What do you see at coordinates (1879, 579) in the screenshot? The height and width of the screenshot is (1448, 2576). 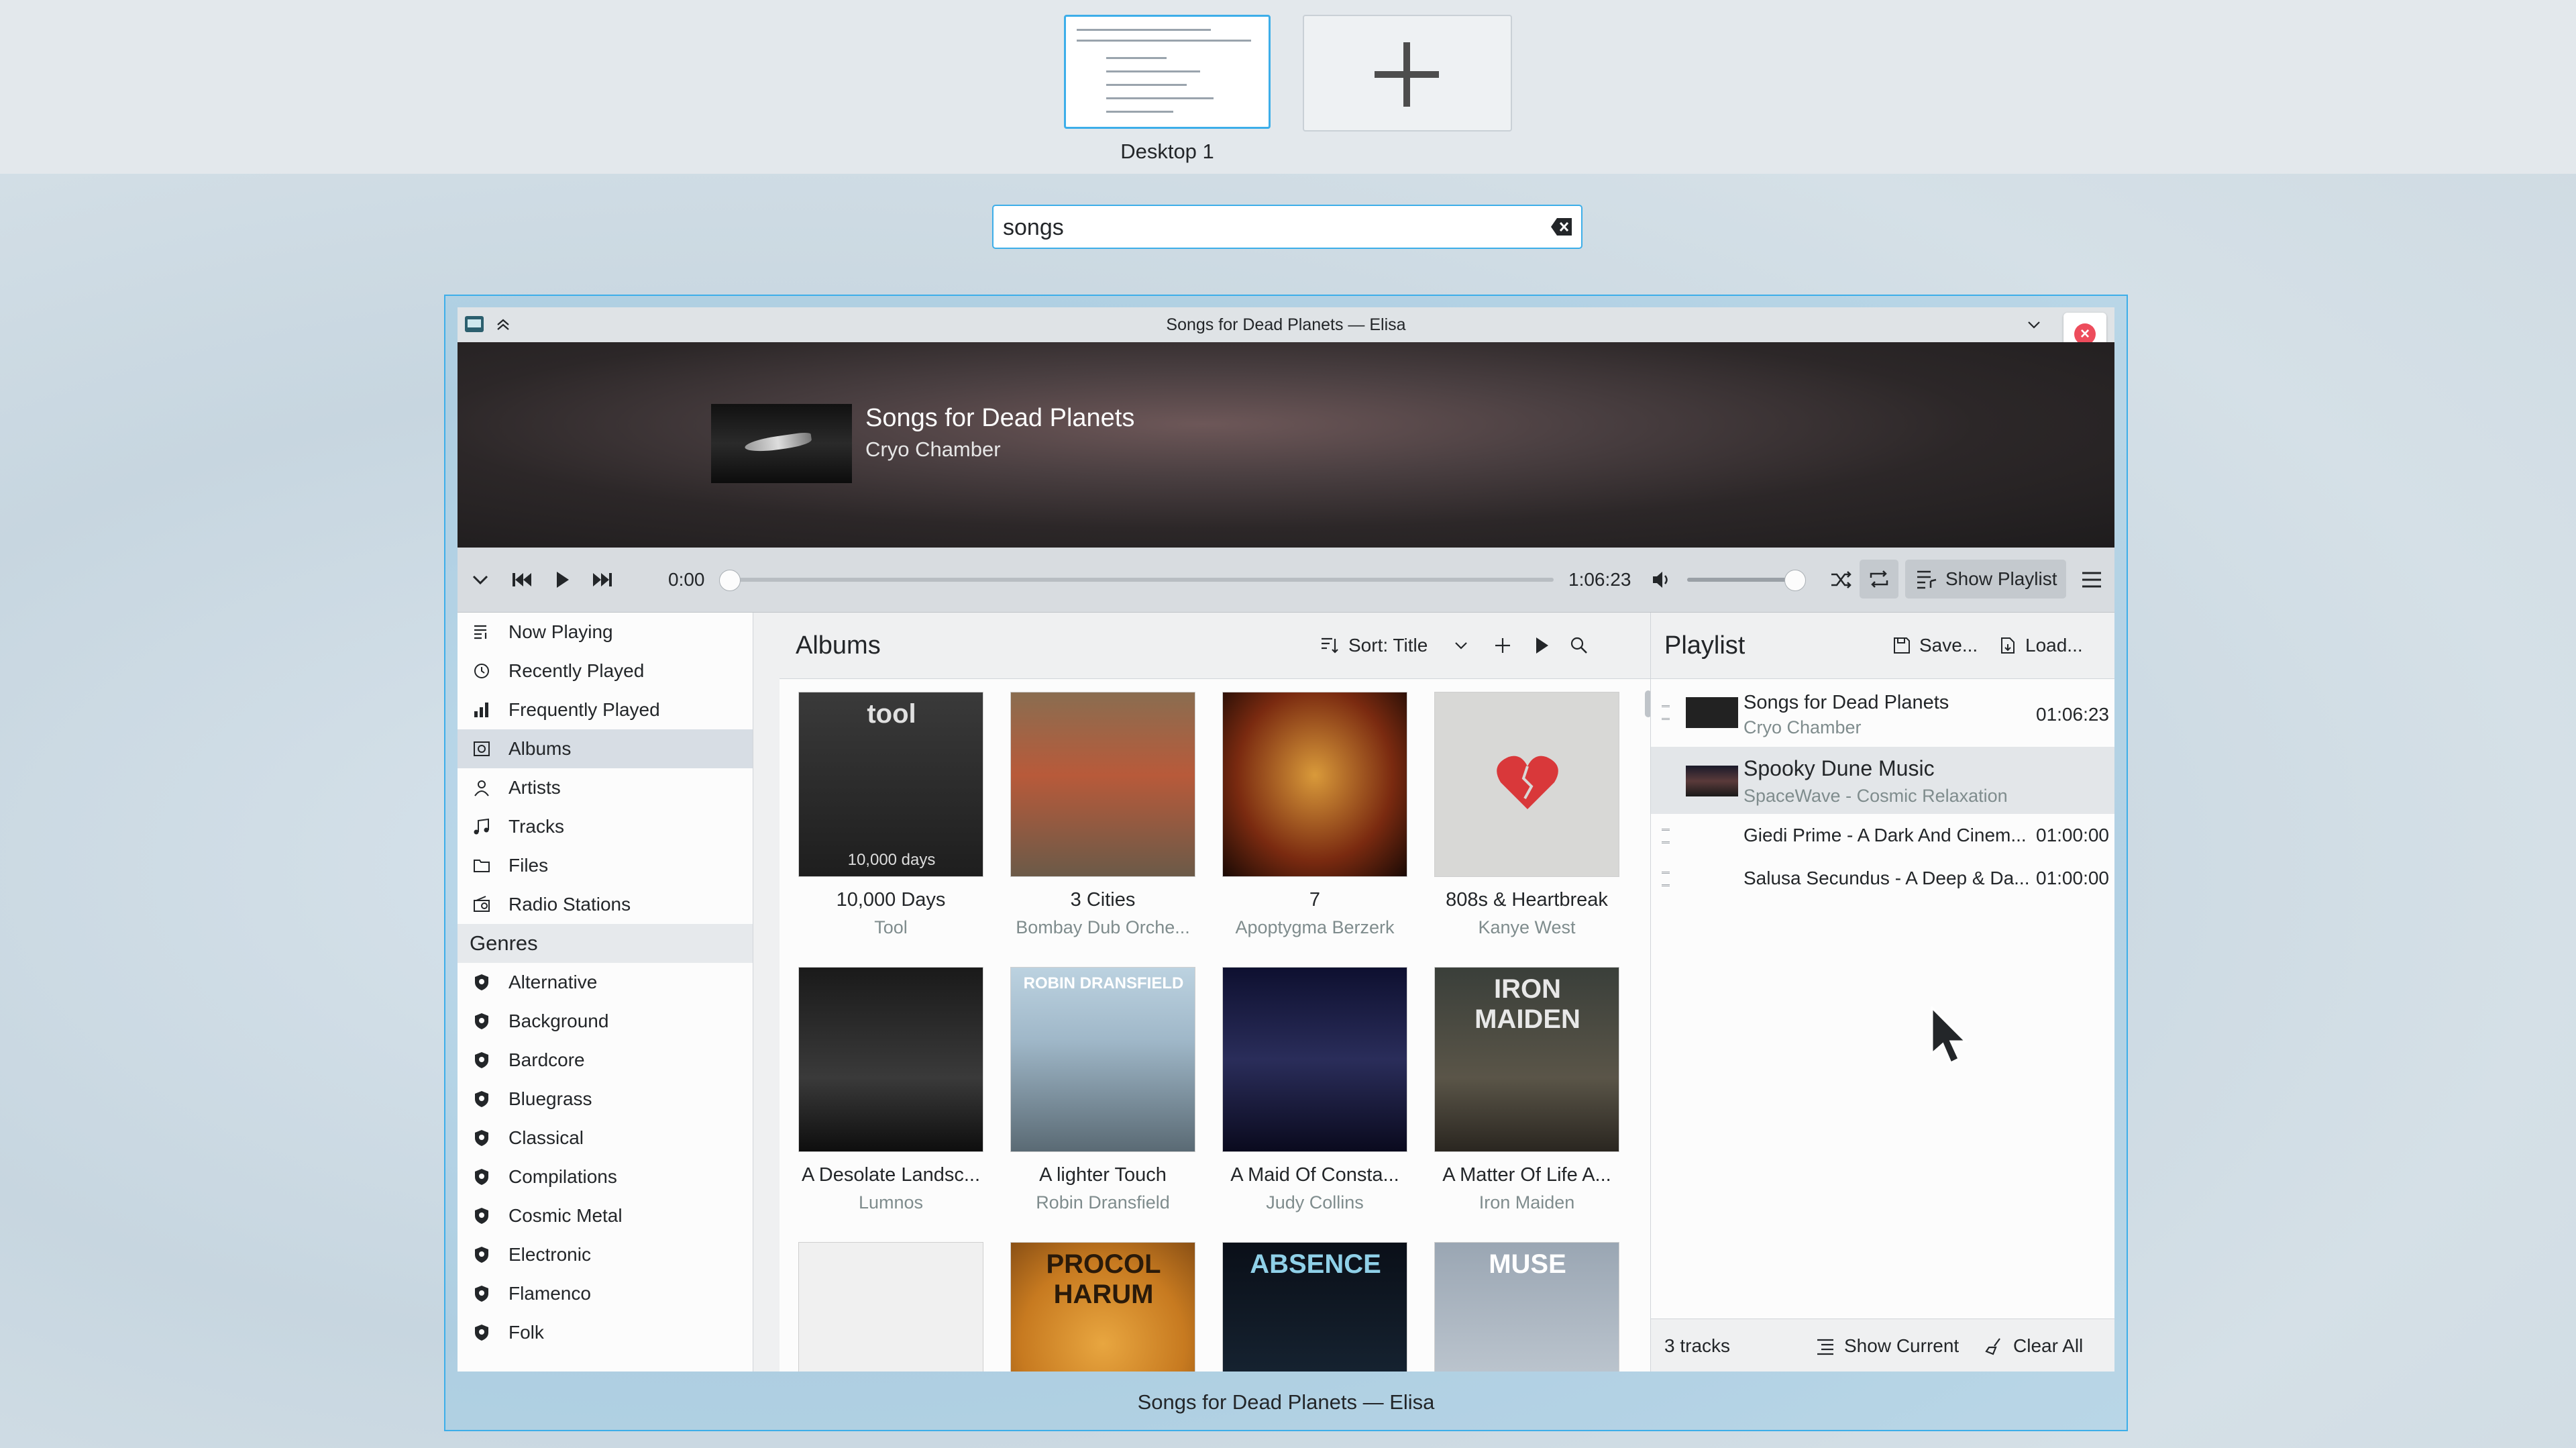 I see `repeat-button` at bounding box center [1879, 579].